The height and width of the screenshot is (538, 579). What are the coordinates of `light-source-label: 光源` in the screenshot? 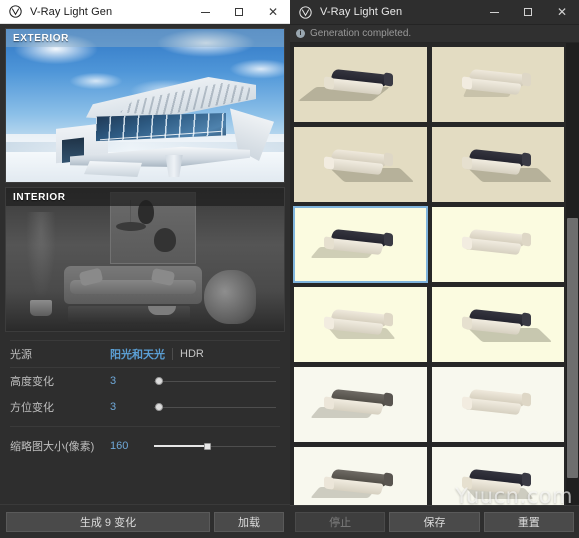 It's located at (21, 355).